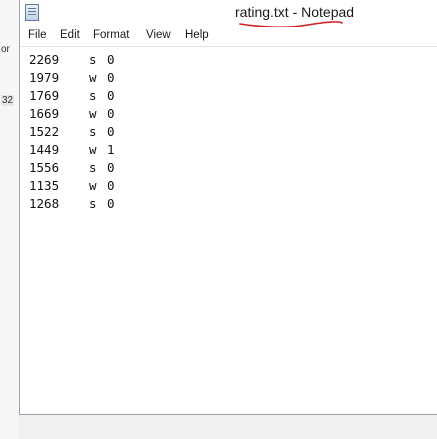  I want to click on rating-number: 1268, so click(44, 203).